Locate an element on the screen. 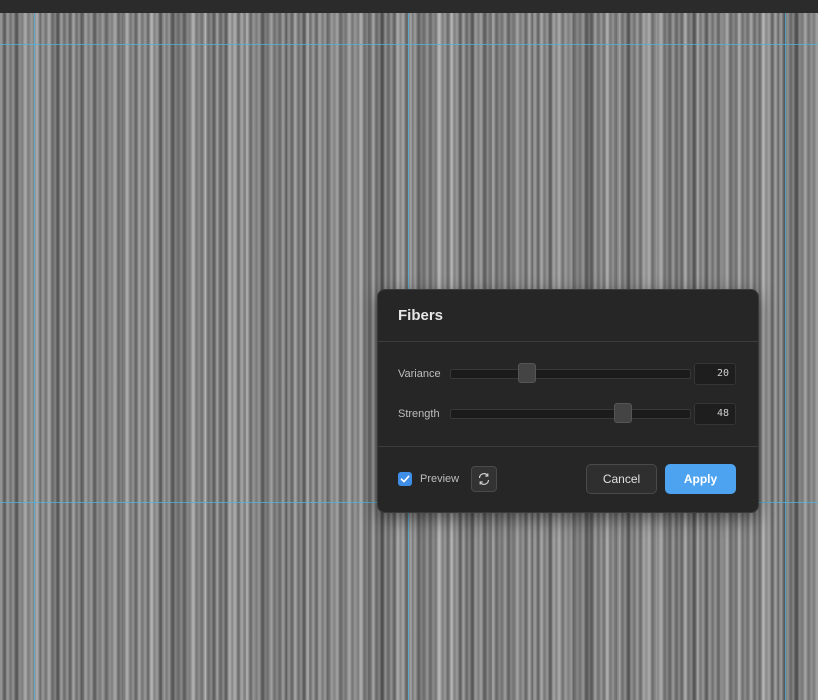  refresh-button is located at coordinates (484, 479).